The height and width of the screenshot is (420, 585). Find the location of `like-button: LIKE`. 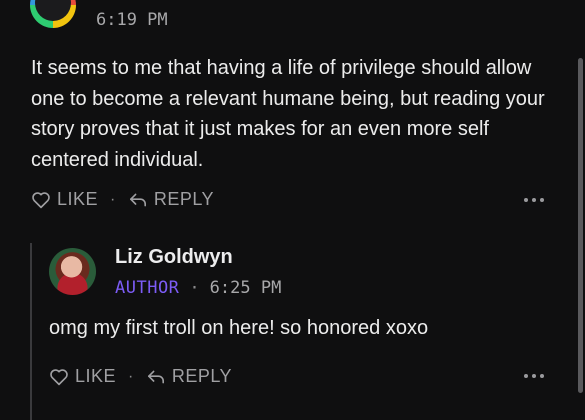

like-button: LIKE is located at coordinates (64, 199).